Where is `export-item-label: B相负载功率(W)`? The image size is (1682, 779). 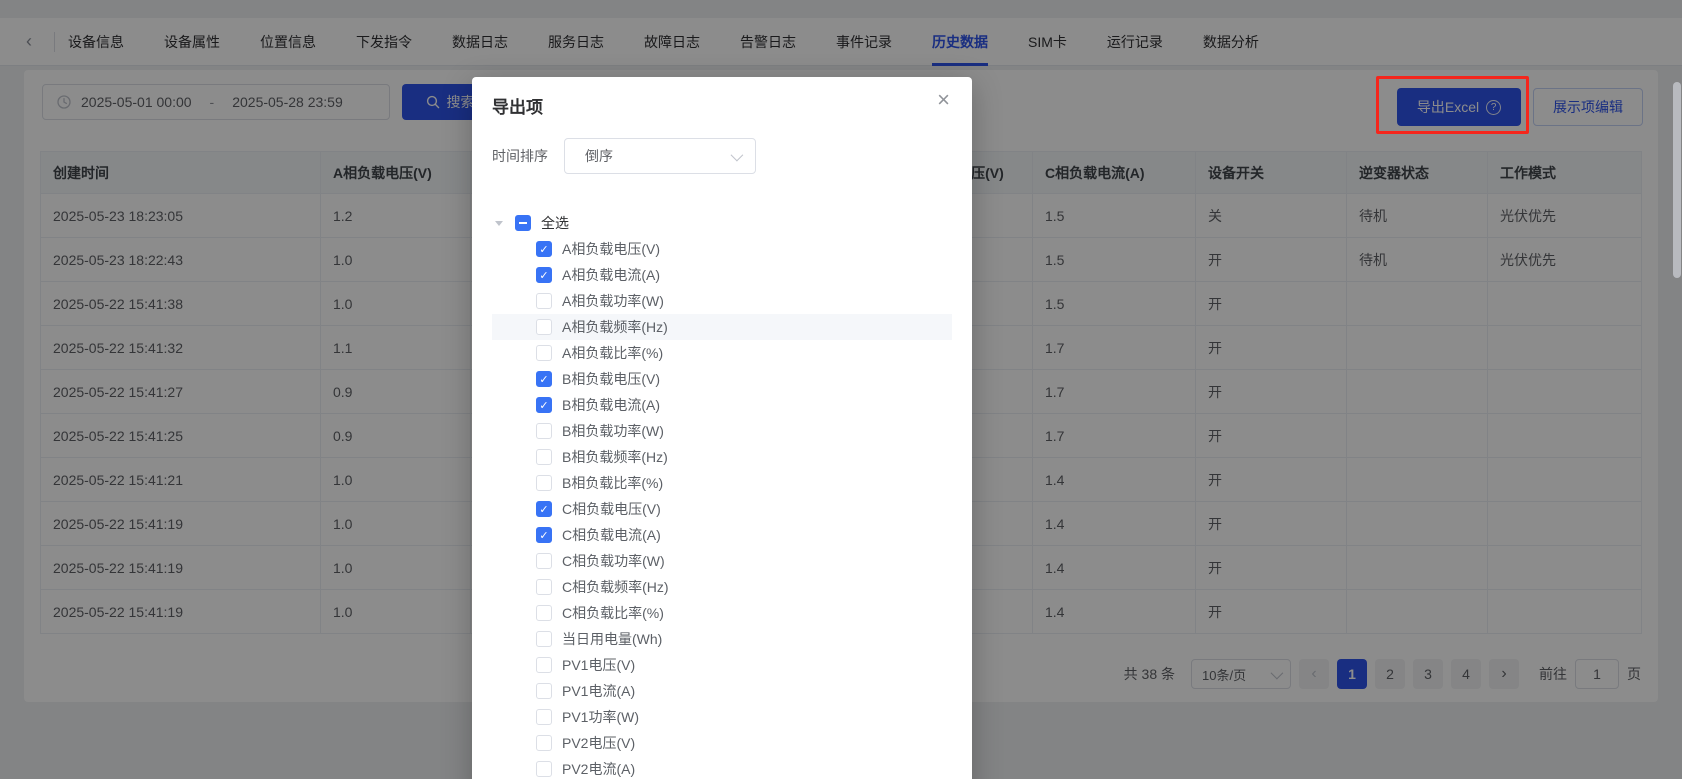 export-item-label: B相负载功率(W) is located at coordinates (613, 431).